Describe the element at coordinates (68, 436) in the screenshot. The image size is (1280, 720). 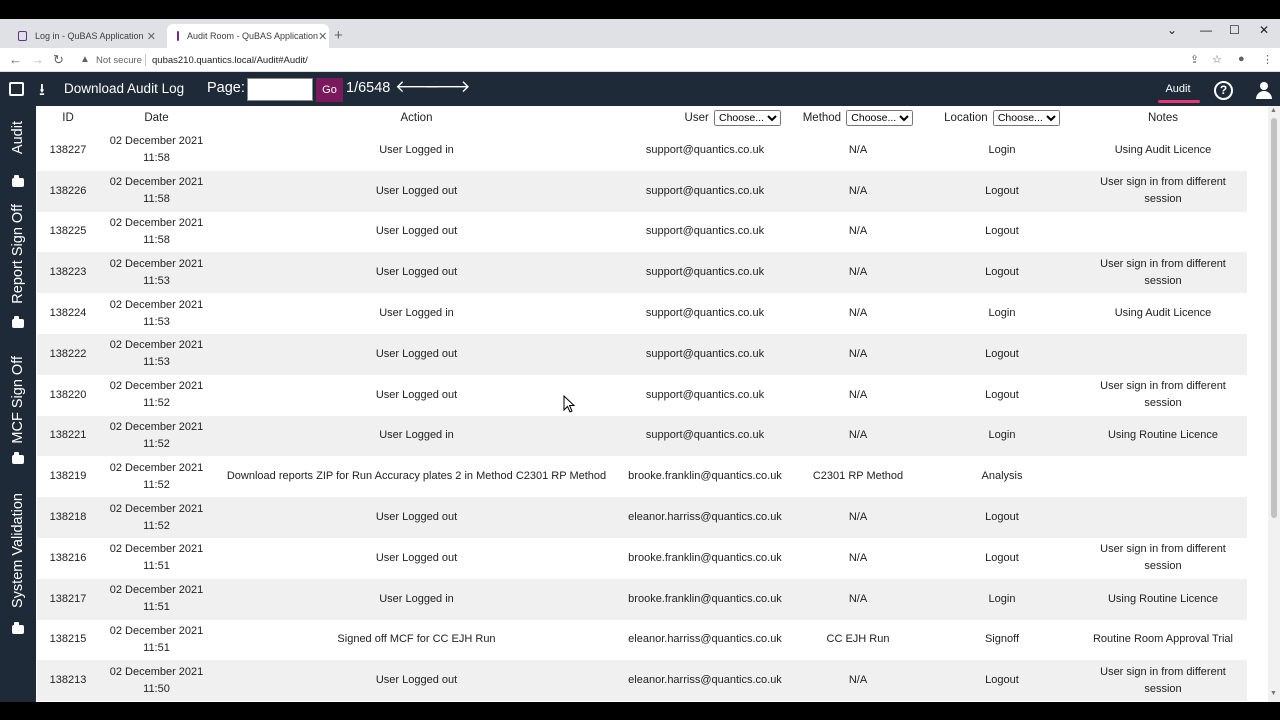
I see `cell-id: 138221` at that location.